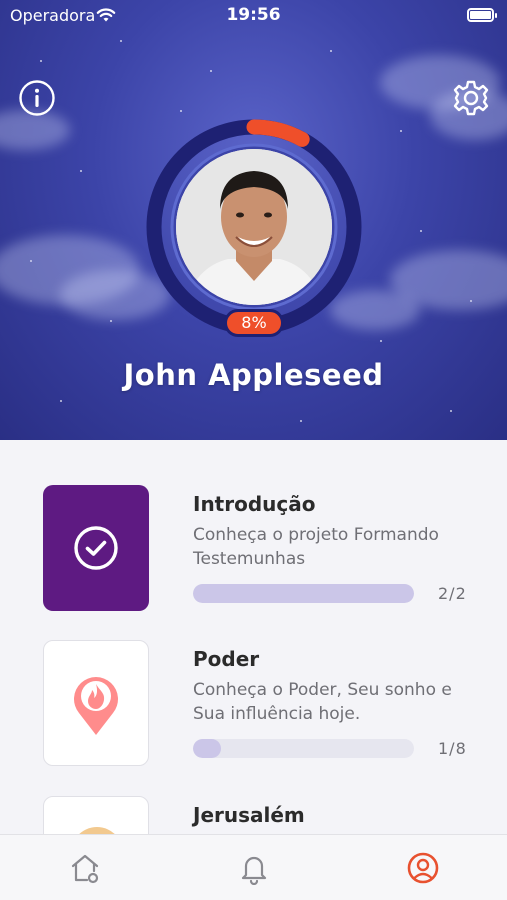 The image size is (507, 900). What do you see at coordinates (85, 868) in the screenshot?
I see `home-icon` at bounding box center [85, 868].